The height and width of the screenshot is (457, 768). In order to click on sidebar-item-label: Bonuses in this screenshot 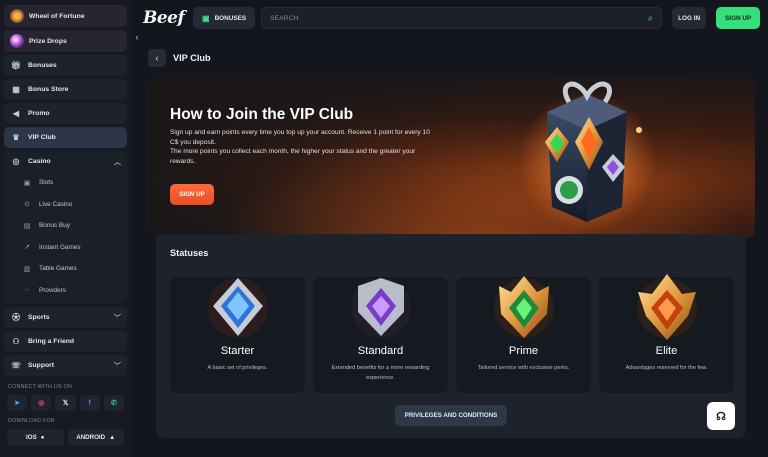, I will do `click(42, 65)`.